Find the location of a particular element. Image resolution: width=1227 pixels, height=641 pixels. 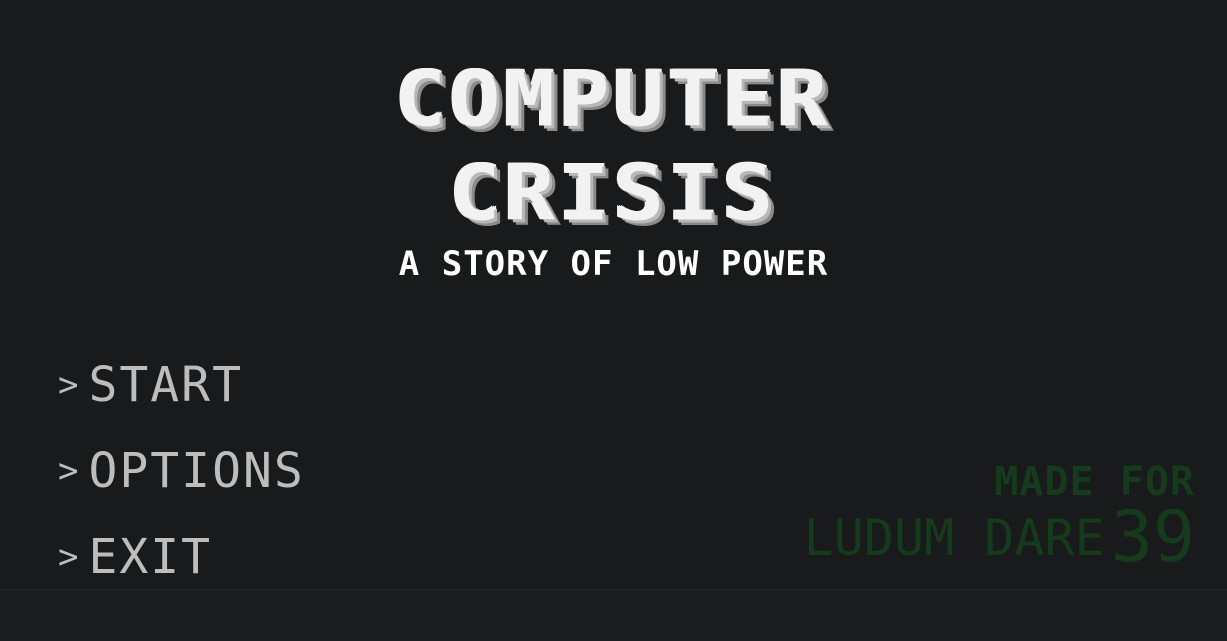

ludum-dare-badge: MADE FOR LUDUM DARE39 is located at coordinates (999, 515).